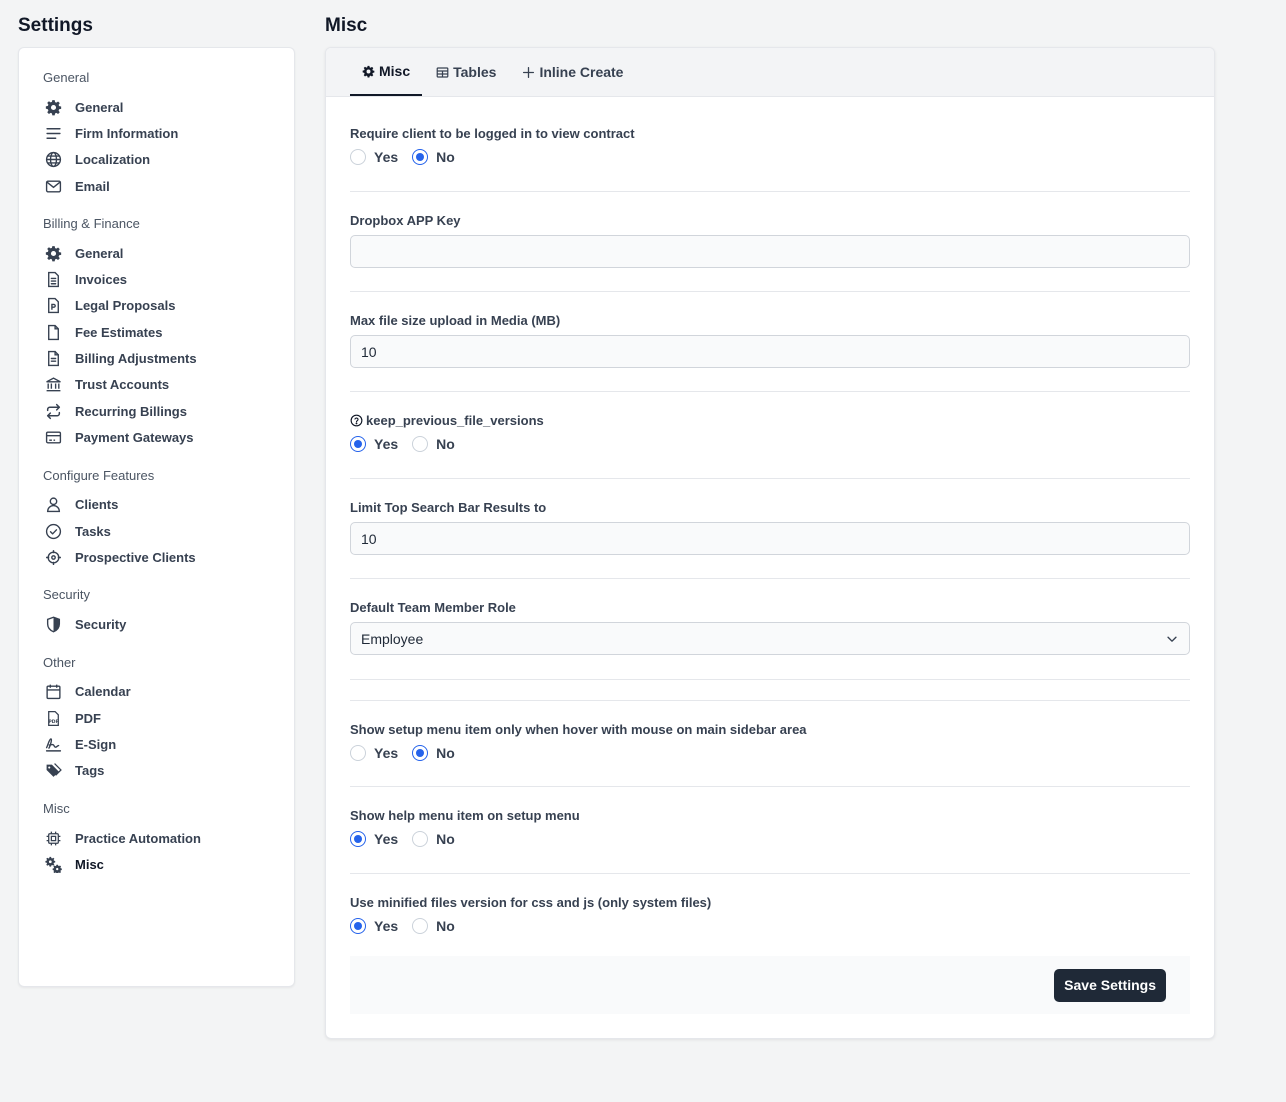 This screenshot has width=1286, height=1102. Describe the element at coordinates (374, 753) in the screenshot. I see `setup-hover-yes-option: Yes` at that location.